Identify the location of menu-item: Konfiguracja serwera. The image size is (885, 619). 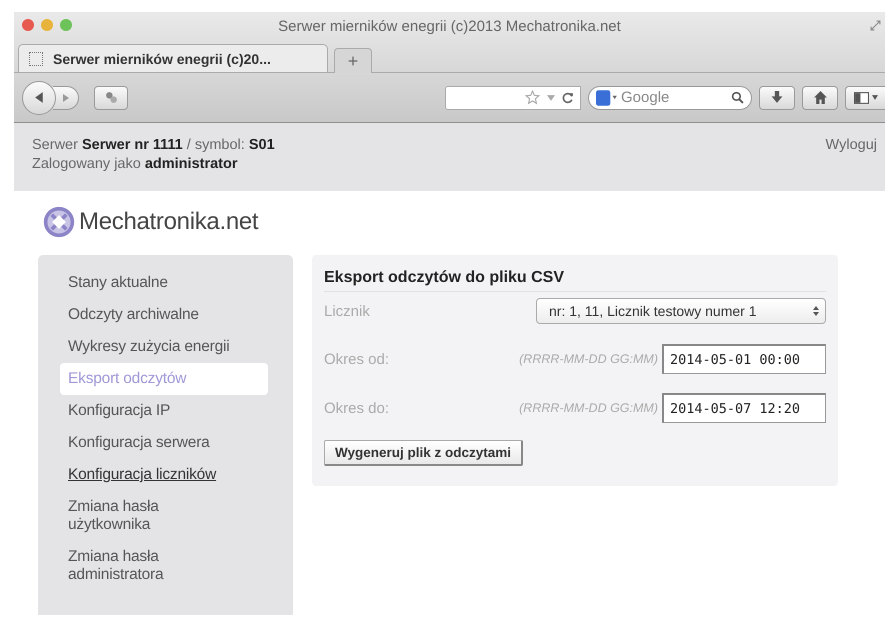
(163, 443).